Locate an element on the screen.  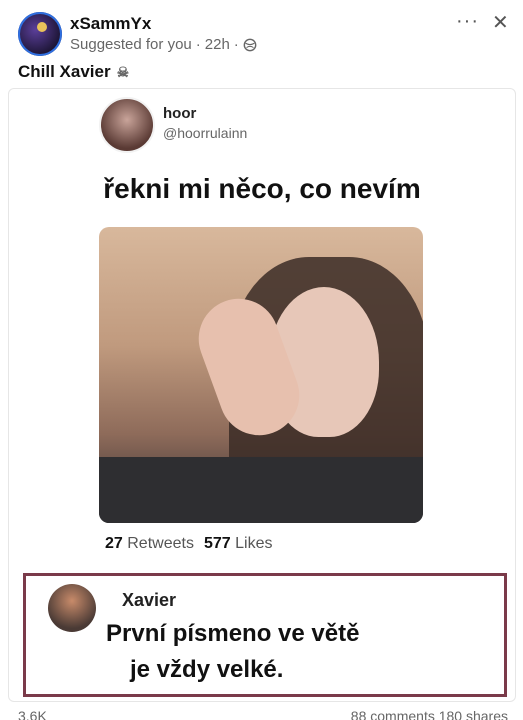
reply-author-name: Xavier is located at coordinates (149, 600).